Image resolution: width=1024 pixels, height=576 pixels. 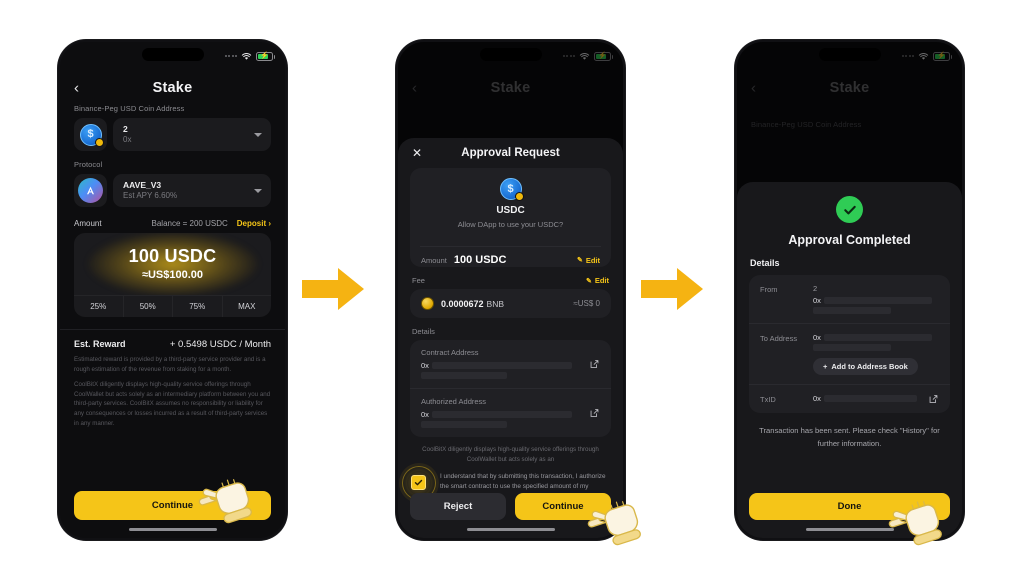 I want to click on signal-dots-icon, so click(x=230, y=56).